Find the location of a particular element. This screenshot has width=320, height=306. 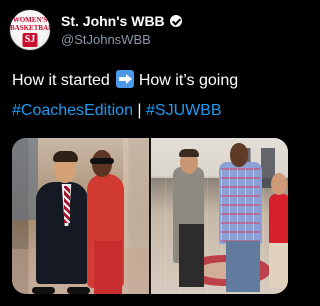

hashtag-sjuwbb: #SJUWBB is located at coordinates (184, 110).